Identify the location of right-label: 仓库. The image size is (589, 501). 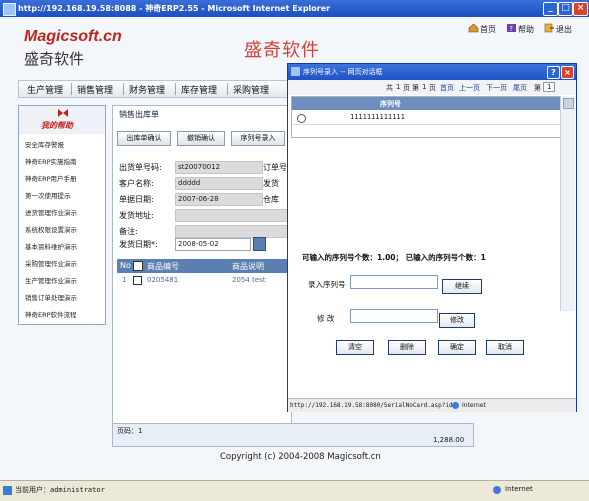
(271, 199).